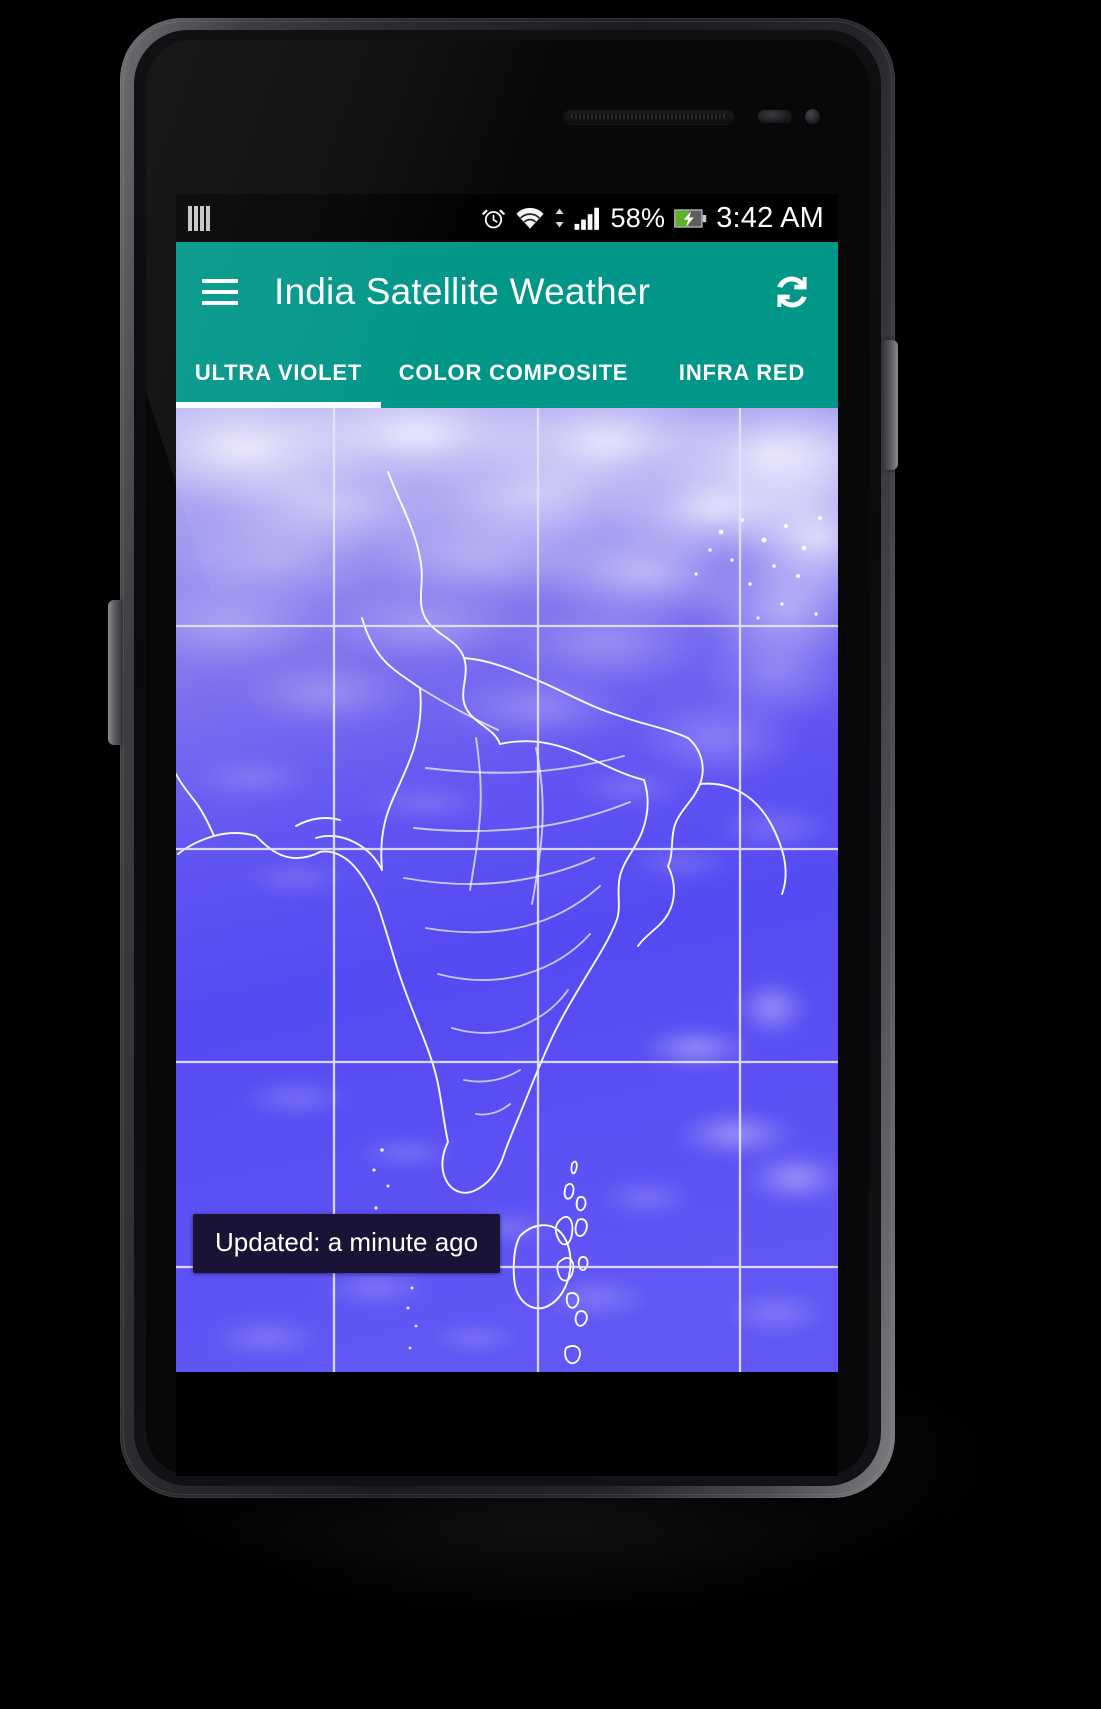  I want to click on android-status-bar: 58% 3:42 AM, so click(507, 218).